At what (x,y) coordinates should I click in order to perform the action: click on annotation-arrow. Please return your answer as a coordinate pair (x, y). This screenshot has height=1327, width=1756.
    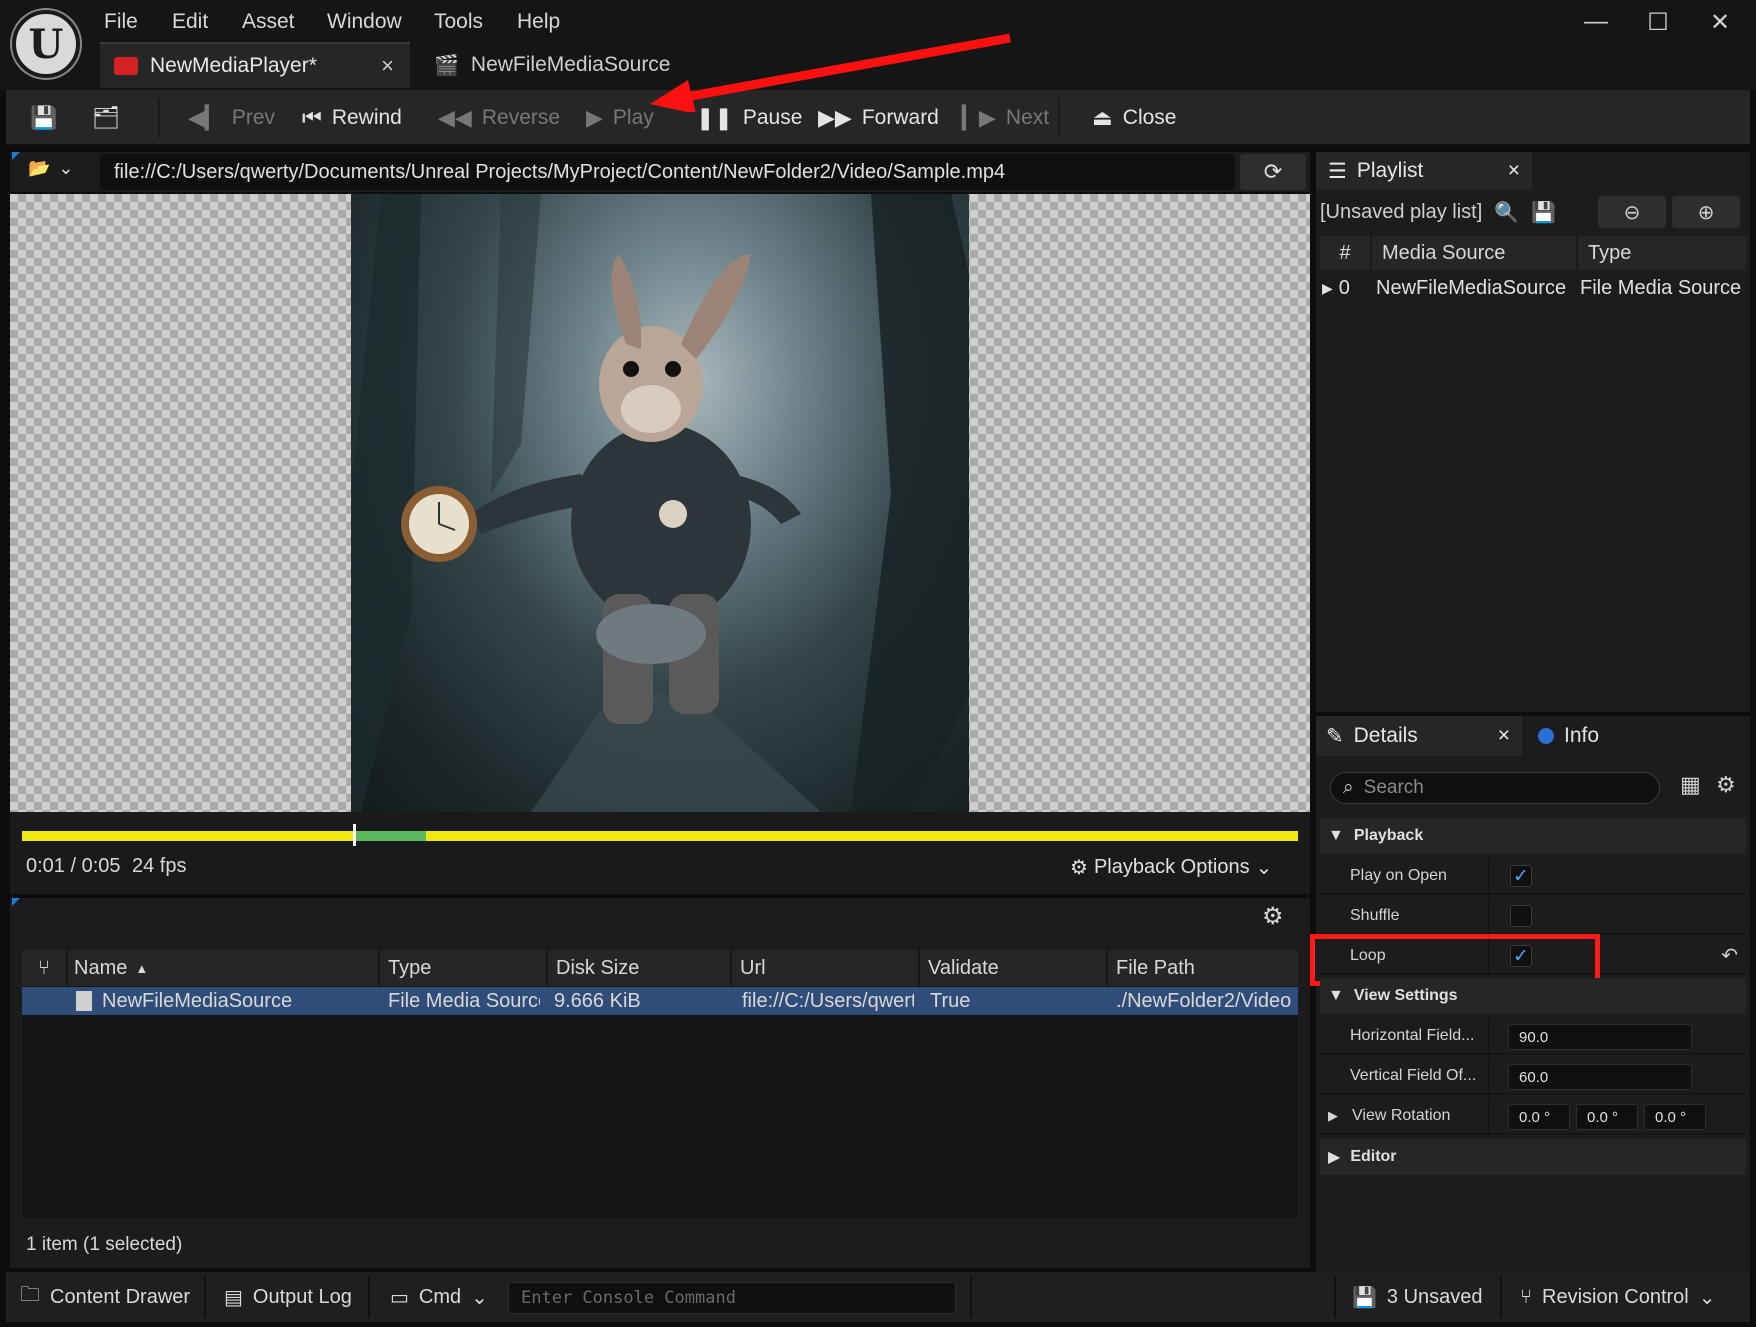
    Looking at the image, I should click on (830, 72).